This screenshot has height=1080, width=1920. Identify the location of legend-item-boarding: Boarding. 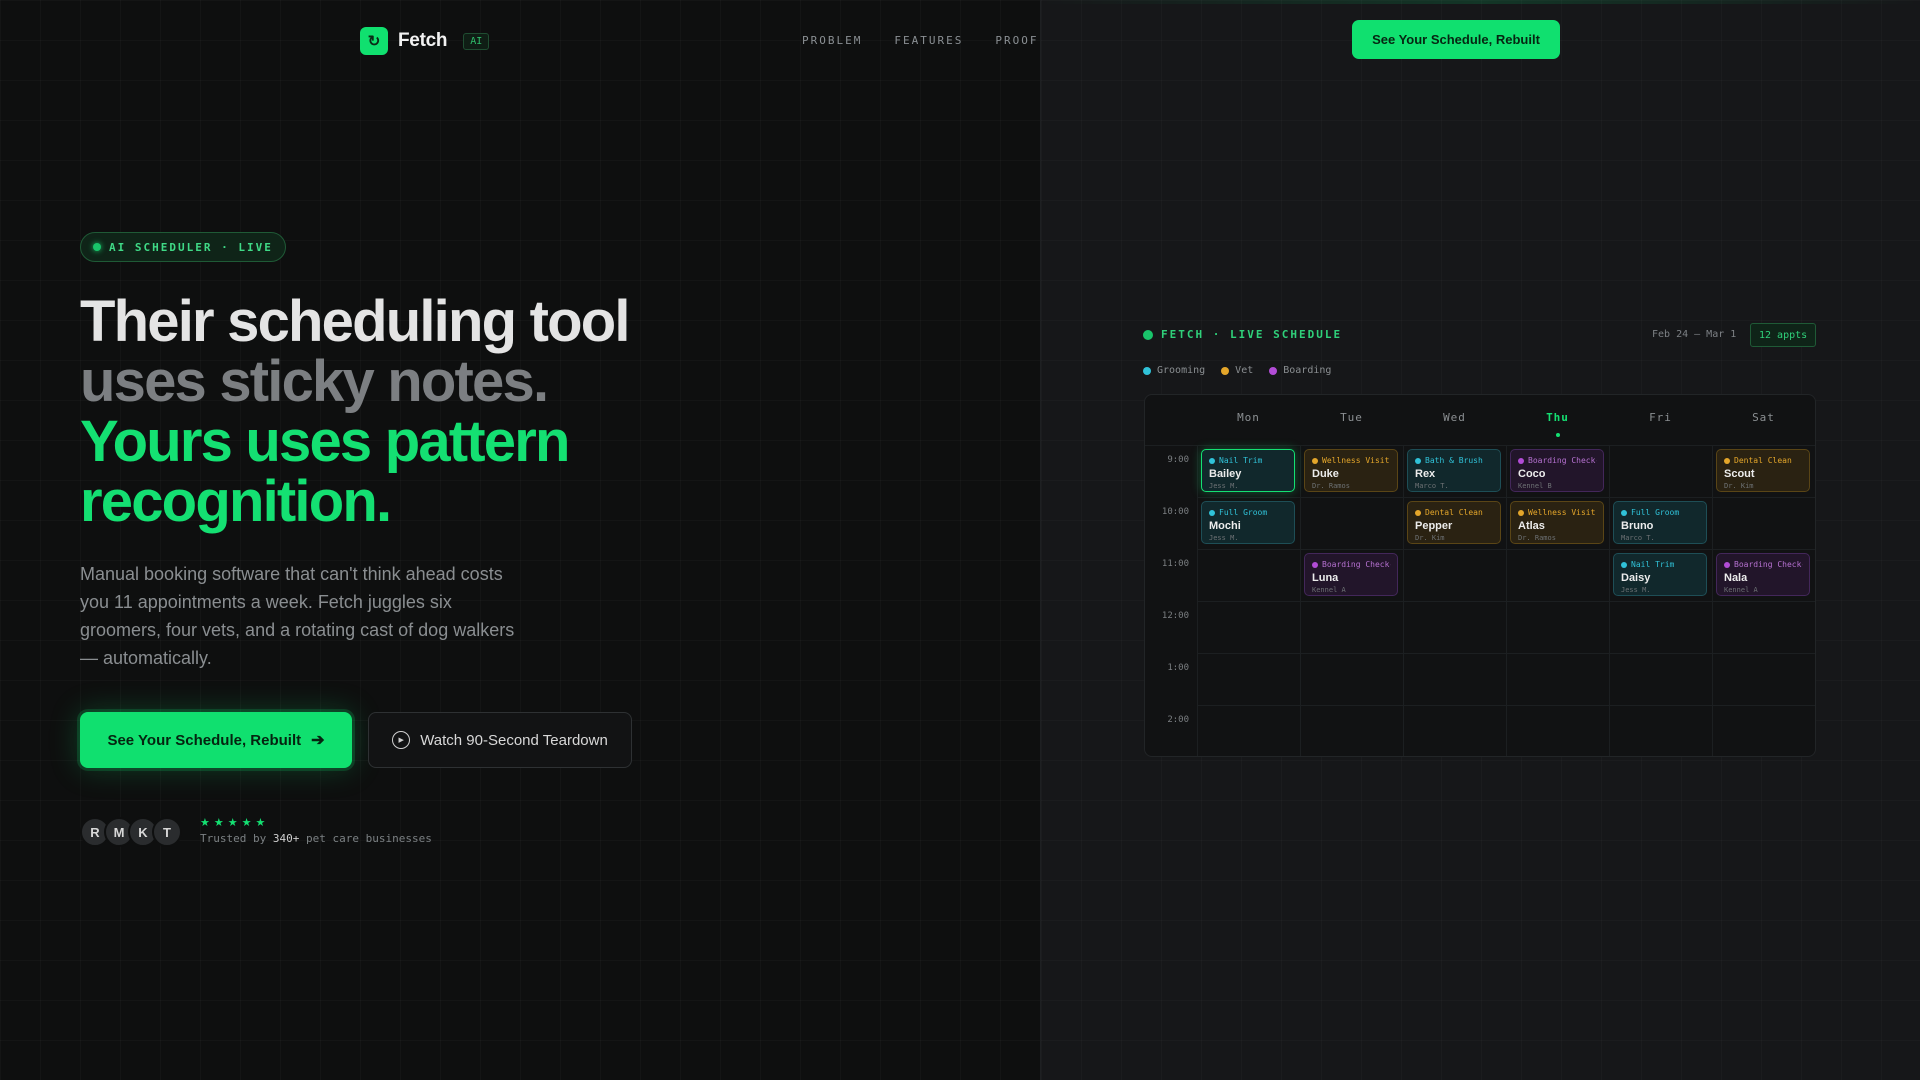
(1300, 370).